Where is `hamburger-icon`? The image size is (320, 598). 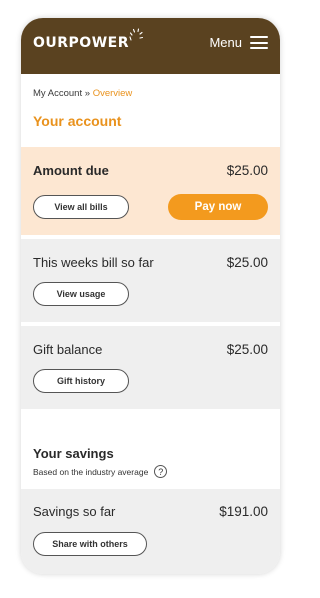 hamburger-icon is located at coordinates (259, 42).